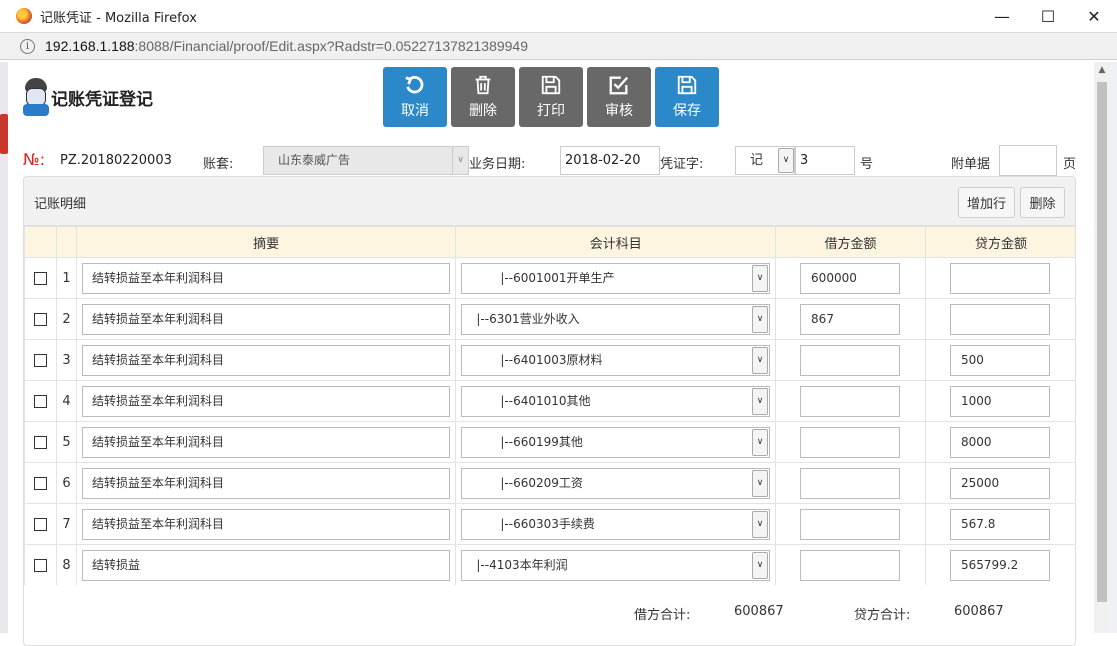 The height and width of the screenshot is (646, 1117). I want to click on row-index: 5, so click(66, 442).